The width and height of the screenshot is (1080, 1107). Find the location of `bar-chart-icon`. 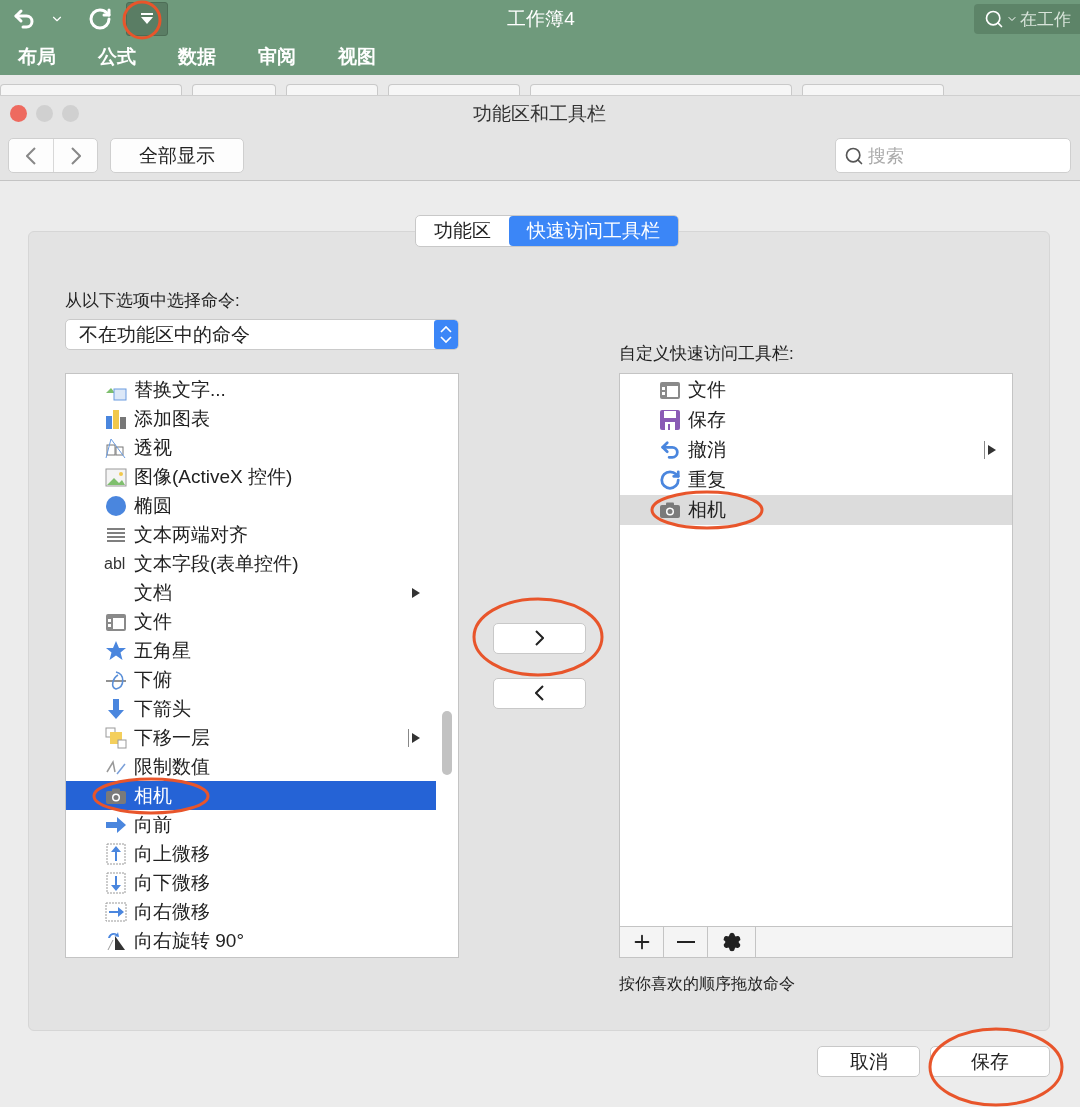

bar-chart-icon is located at coordinates (116, 419).